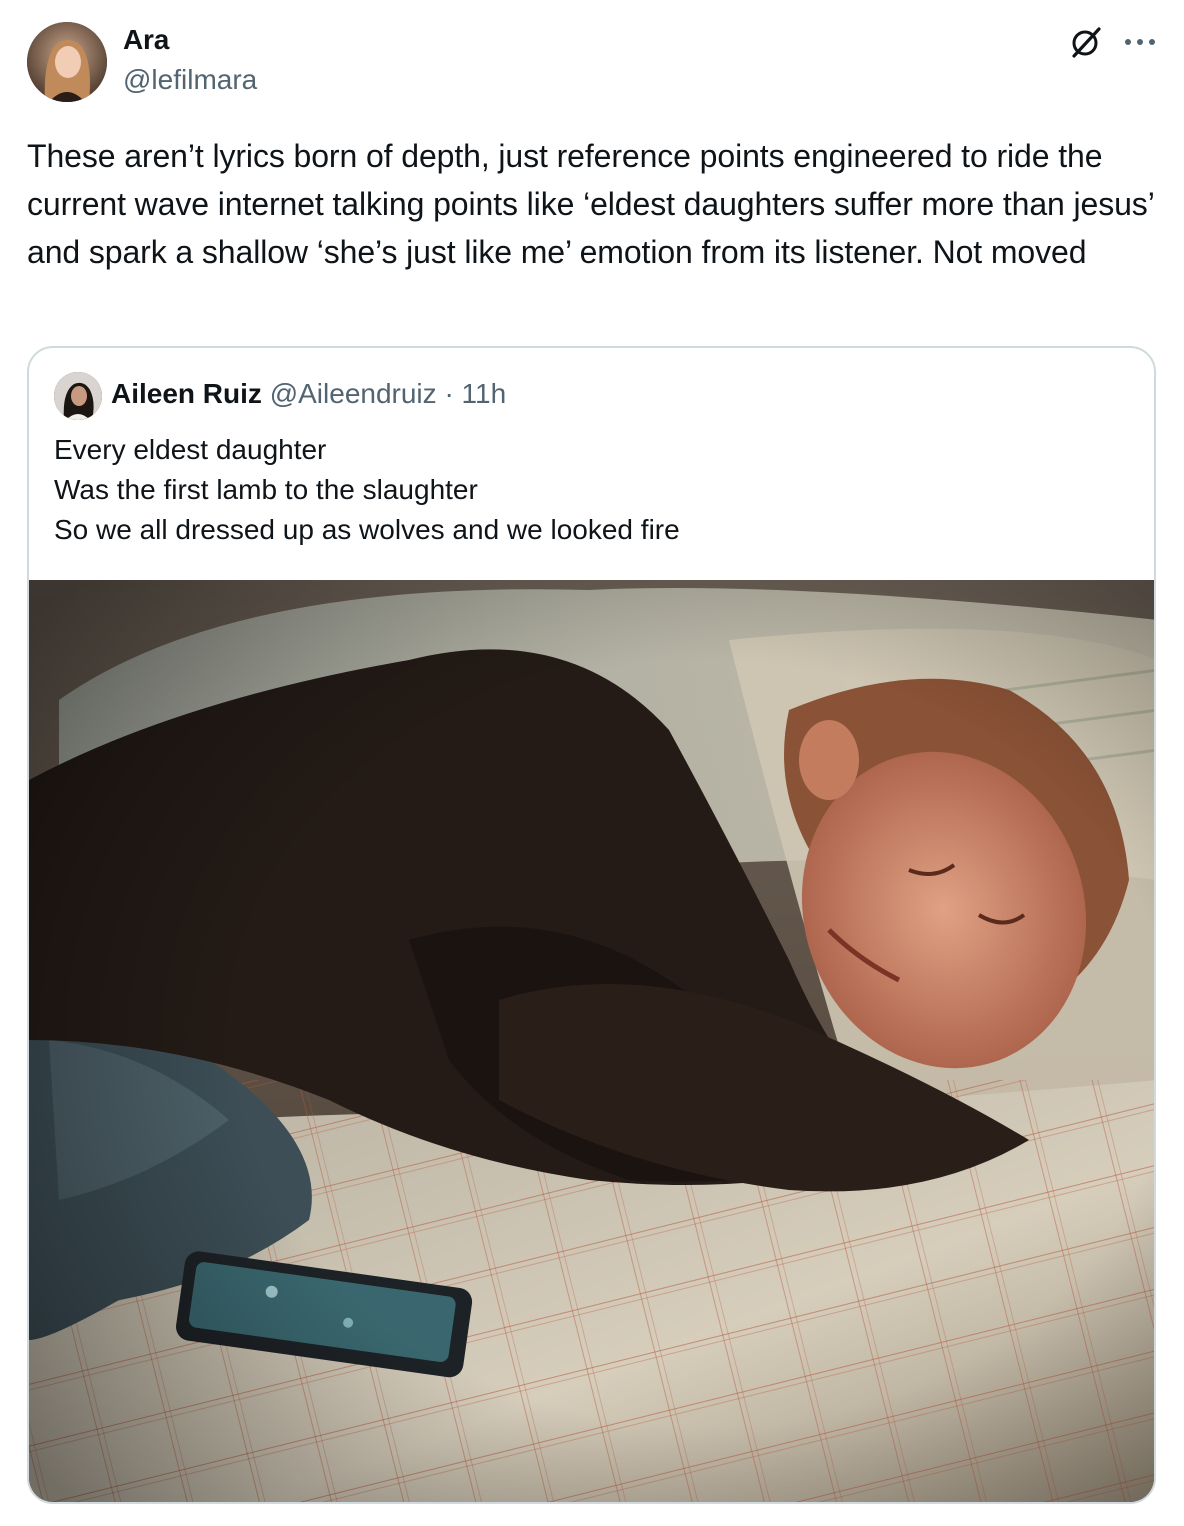  Describe the element at coordinates (484, 393) in the screenshot. I see `quoted-time: 11h` at that location.